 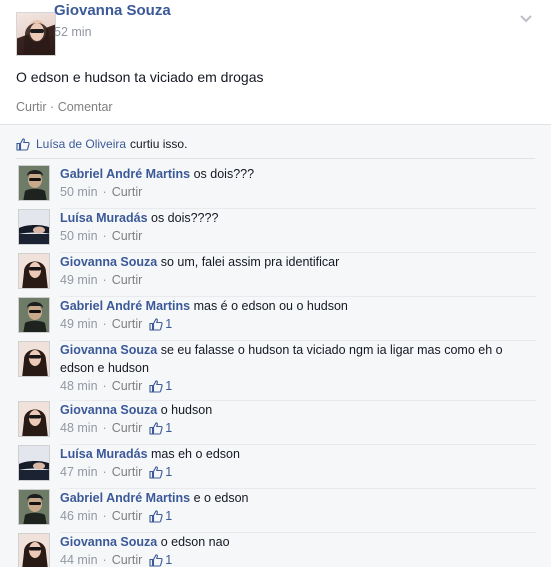 What do you see at coordinates (183, 218) in the screenshot?
I see `comment-text: os dois????` at bounding box center [183, 218].